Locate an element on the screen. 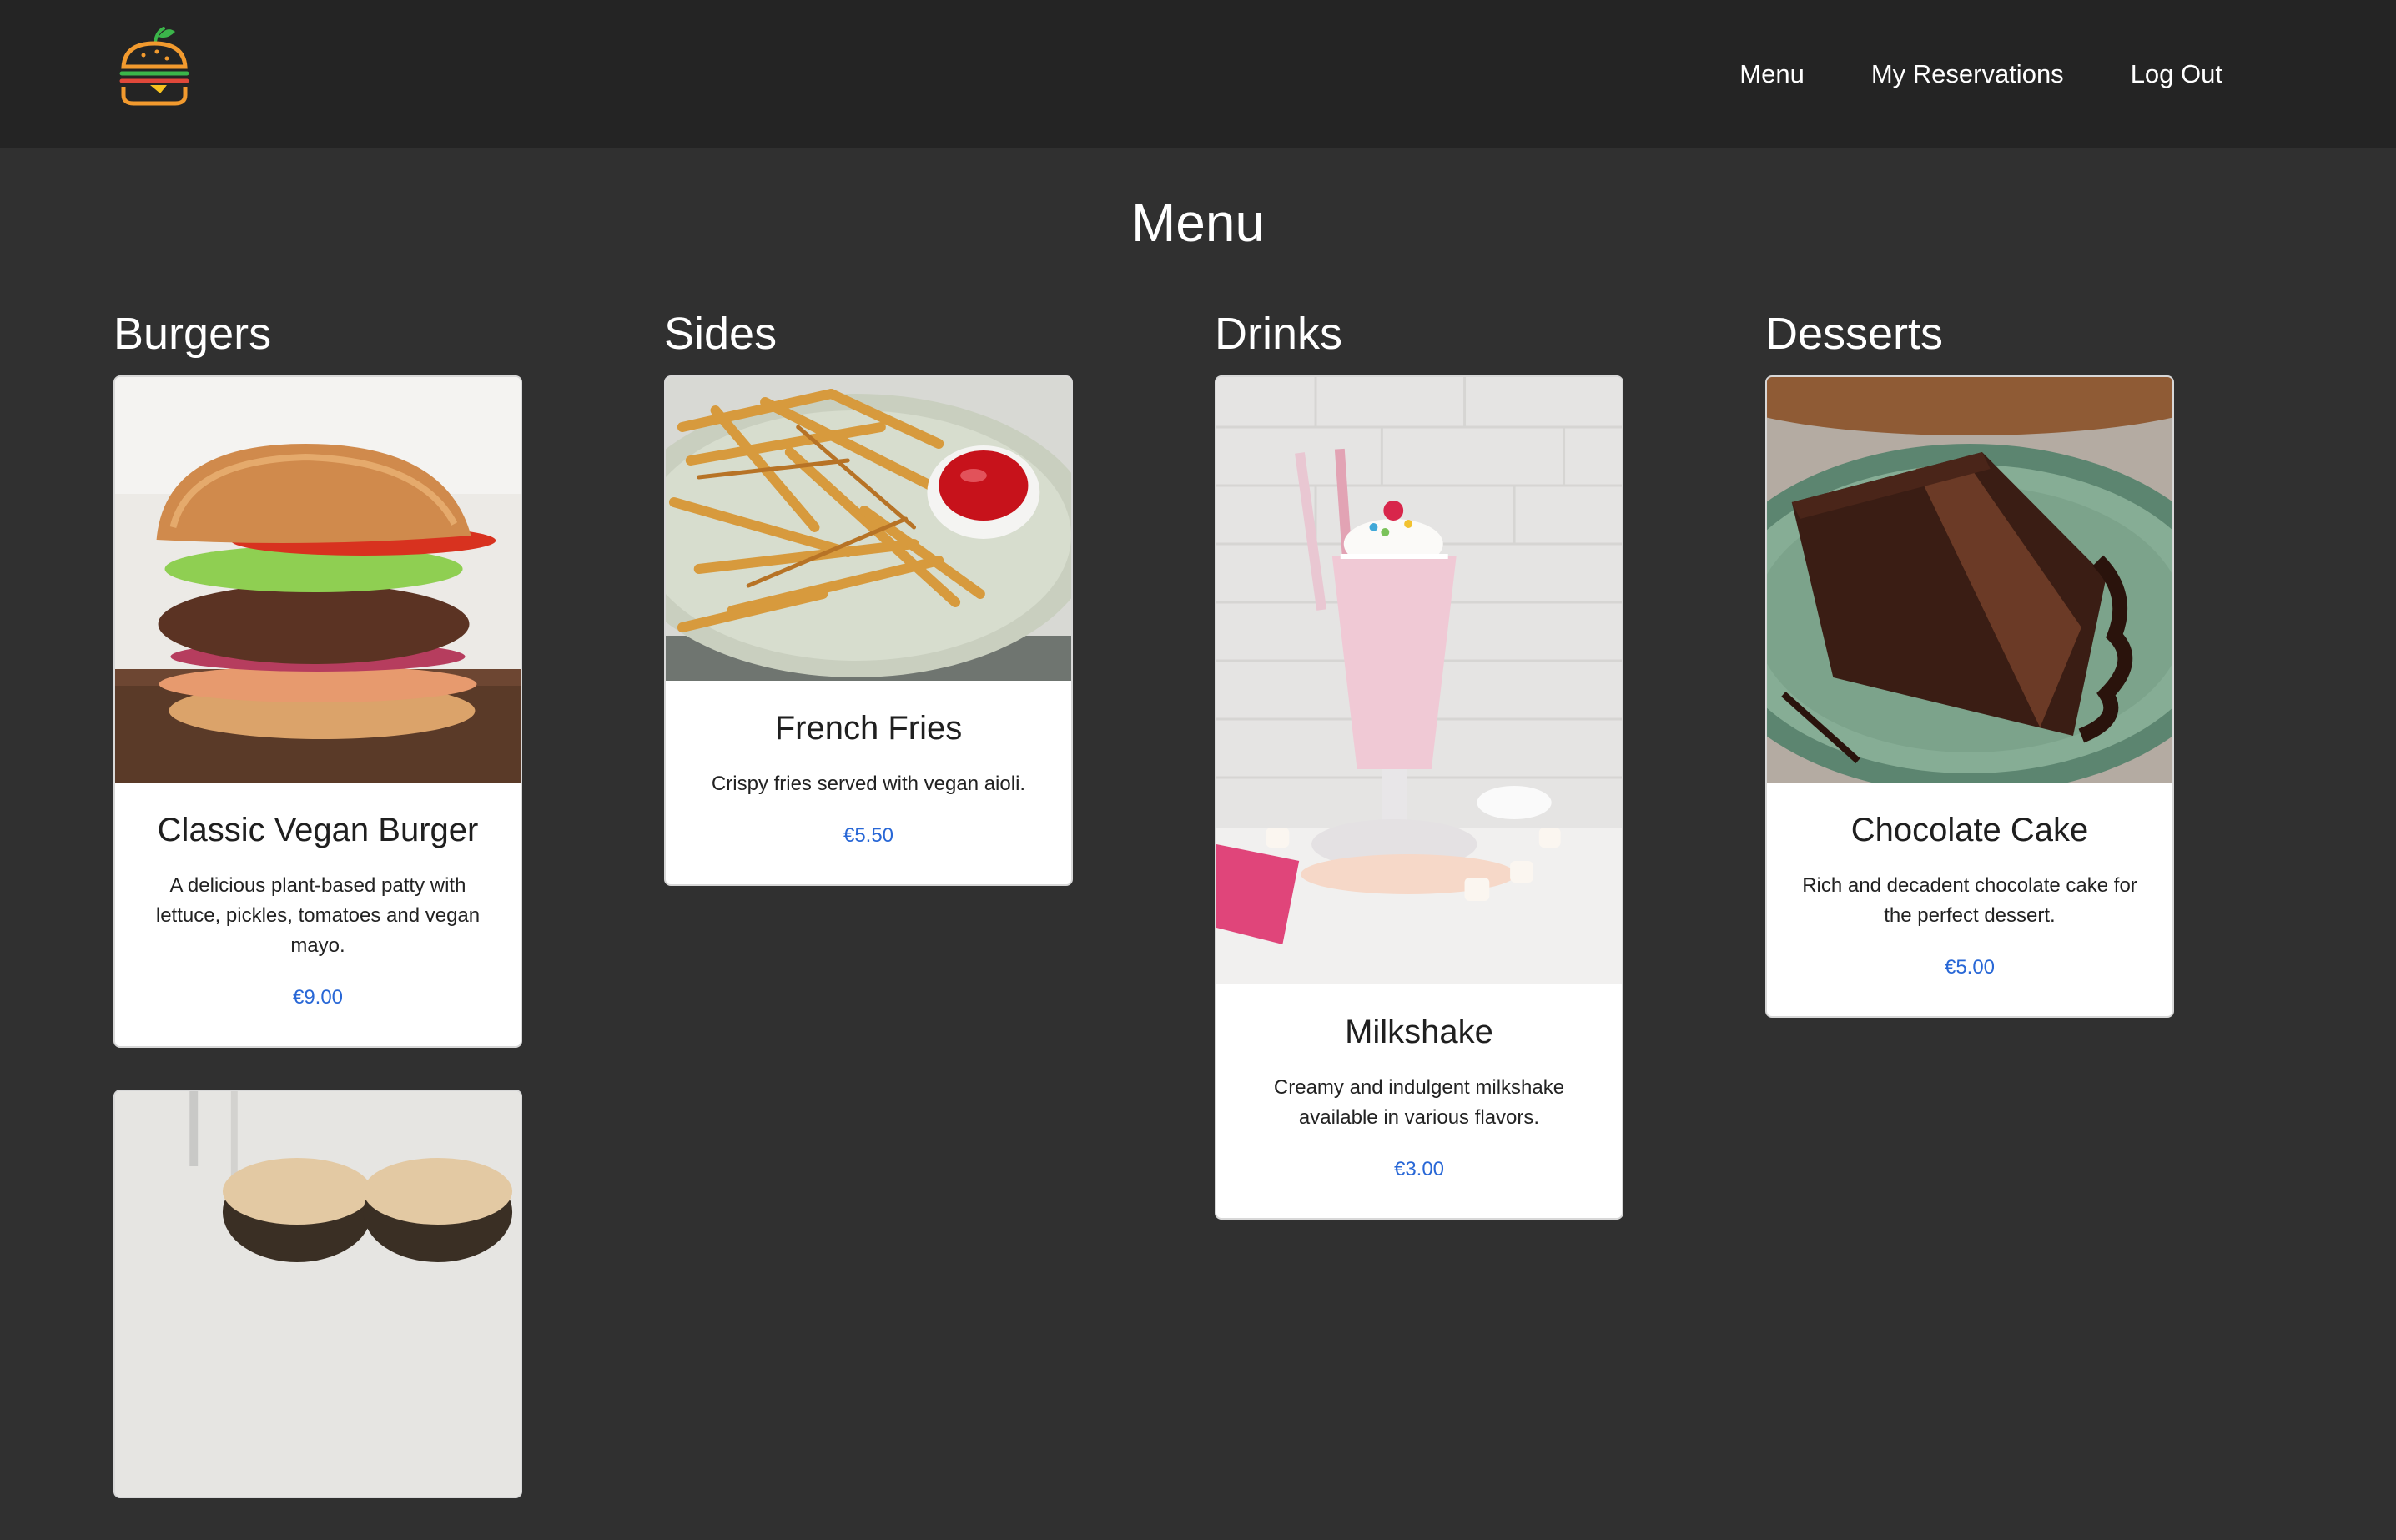 The height and width of the screenshot is (1540, 2396). category-title: Burgers is located at coordinates (192, 334).